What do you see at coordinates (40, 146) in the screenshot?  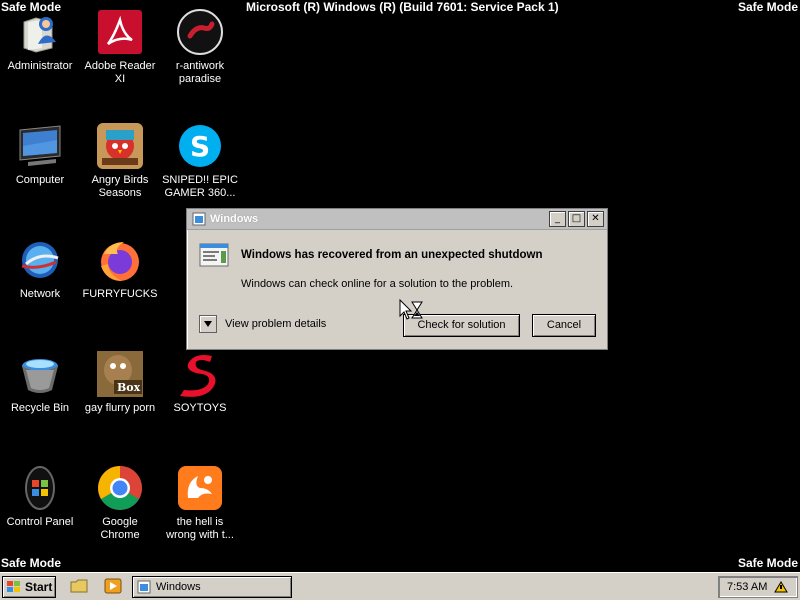 I see `computer-icon` at bounding box center [40, 146].